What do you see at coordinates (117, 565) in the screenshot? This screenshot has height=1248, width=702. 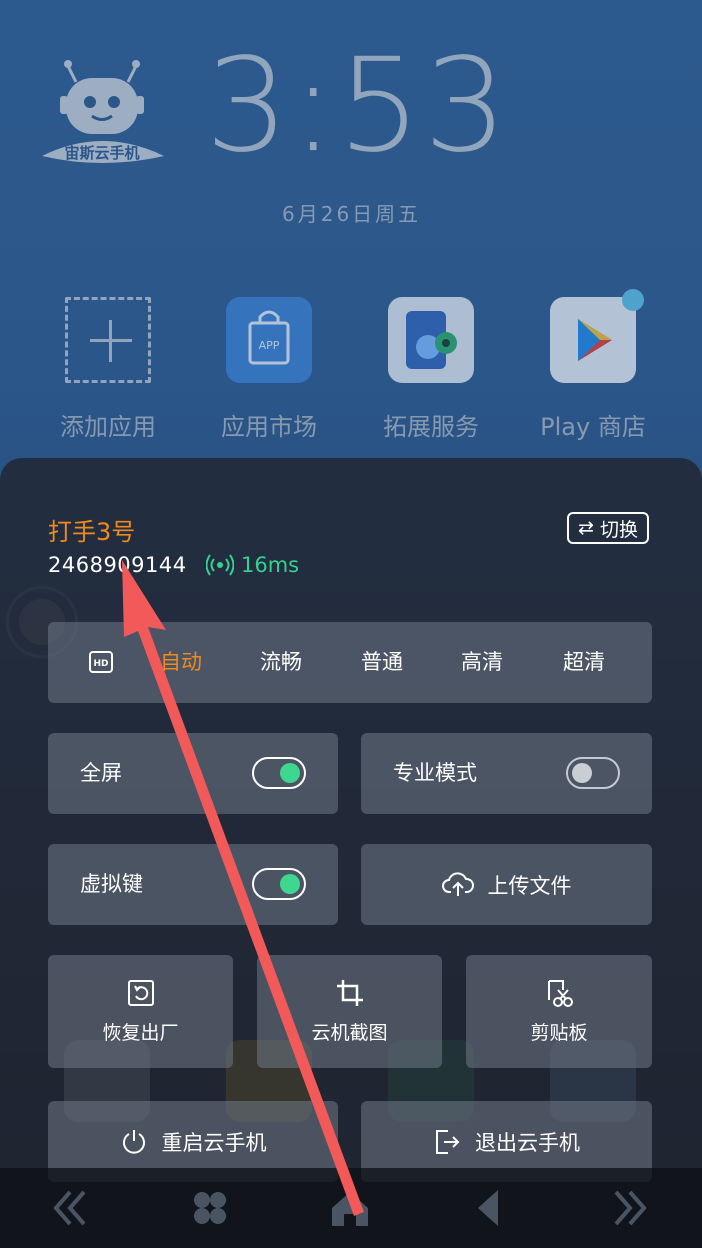 I see `device-id: 2468909144` at bounding box center [117, 565].